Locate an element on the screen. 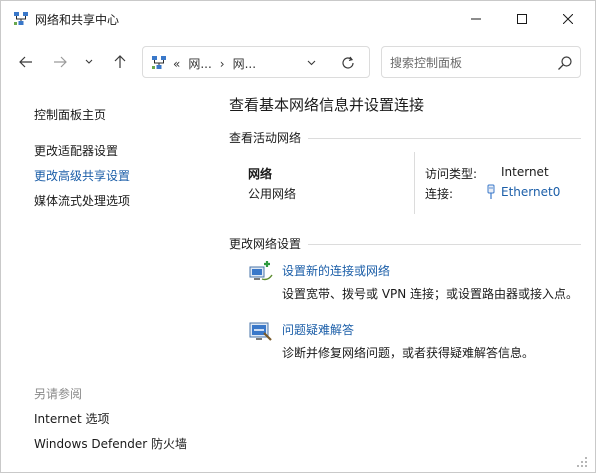  see-also-heading: 另请参阅 is located at coordinates (58, 394).